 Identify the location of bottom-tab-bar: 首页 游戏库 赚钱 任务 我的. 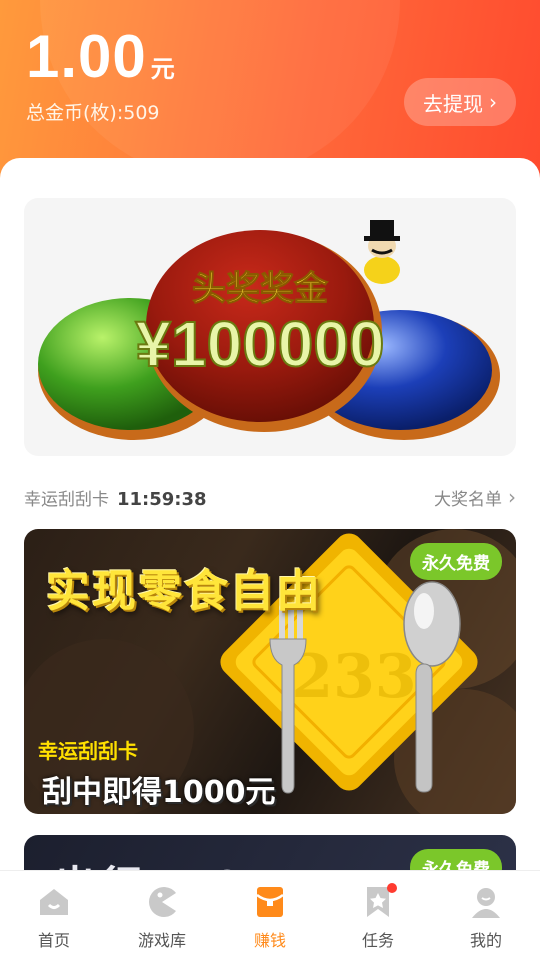
(270, 915).